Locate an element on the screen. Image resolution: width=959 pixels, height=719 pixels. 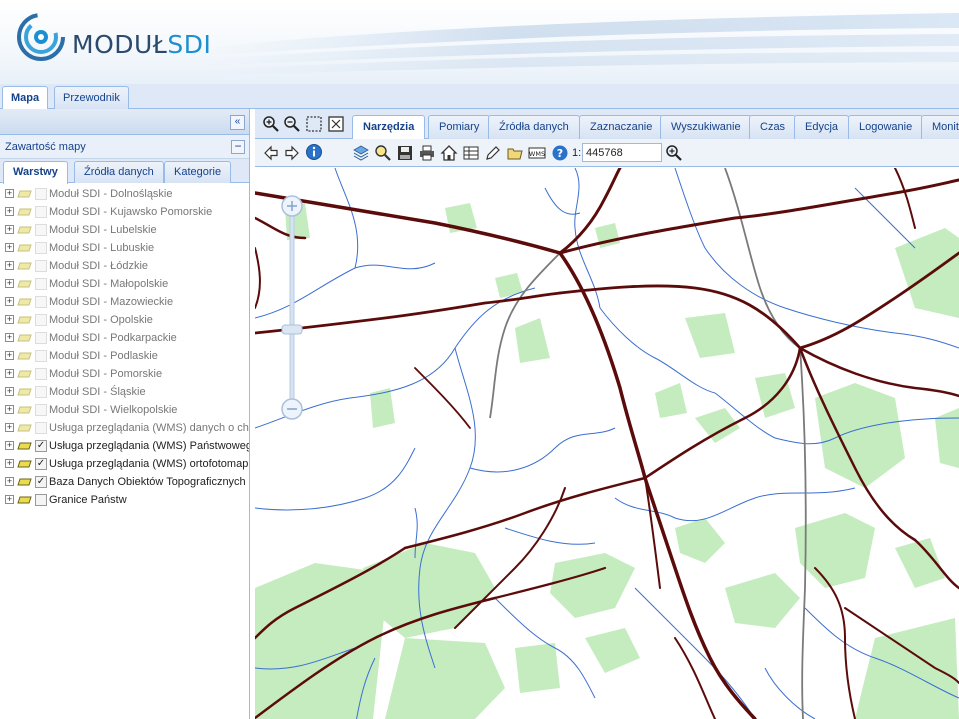
zoom-search-icon is located at coordinates (383, 153).